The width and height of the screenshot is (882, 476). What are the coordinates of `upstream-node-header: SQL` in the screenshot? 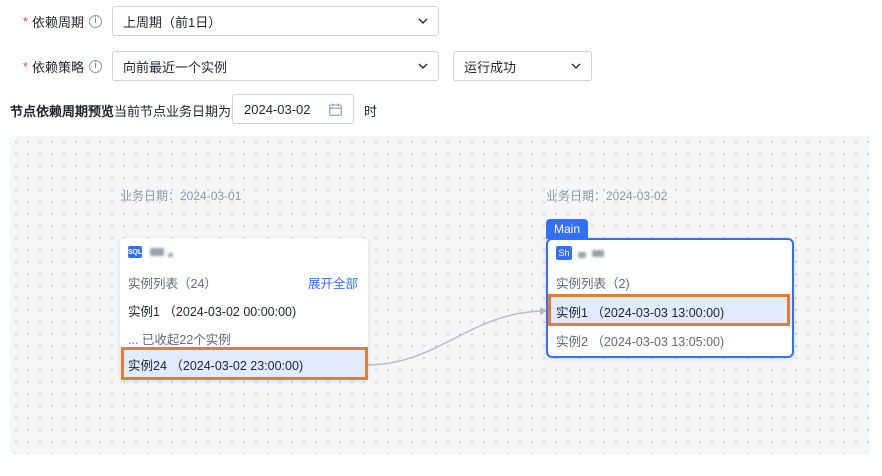 It's located at (244, 252).